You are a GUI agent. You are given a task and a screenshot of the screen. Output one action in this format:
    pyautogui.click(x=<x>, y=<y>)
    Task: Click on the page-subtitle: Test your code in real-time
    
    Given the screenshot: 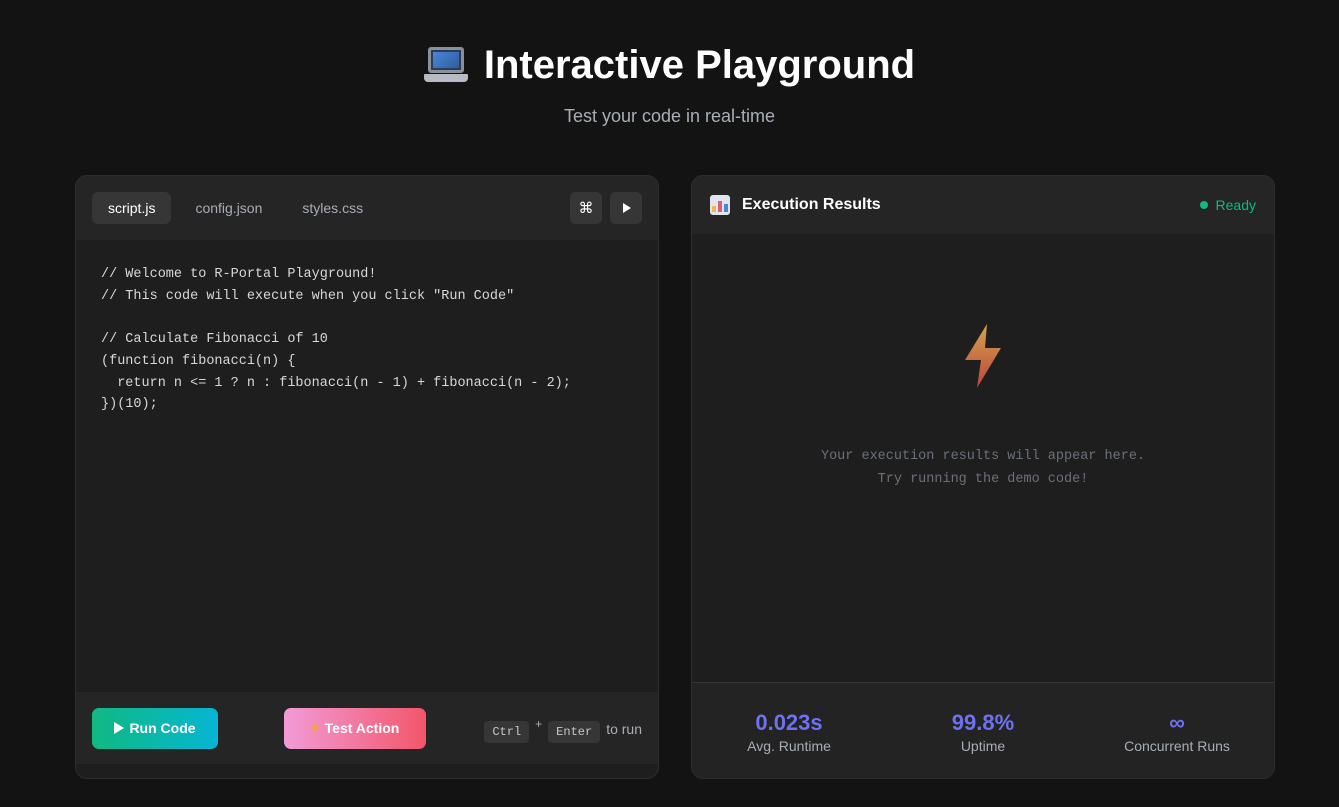 What is the action you would take?
    pyautogui.click(x=669, y=116)
    